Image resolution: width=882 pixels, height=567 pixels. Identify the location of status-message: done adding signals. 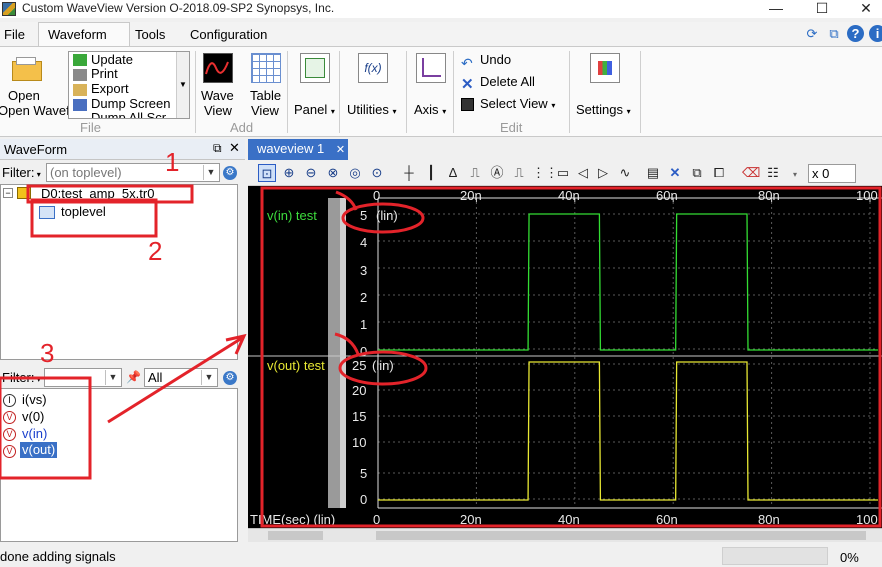
(58, 556).